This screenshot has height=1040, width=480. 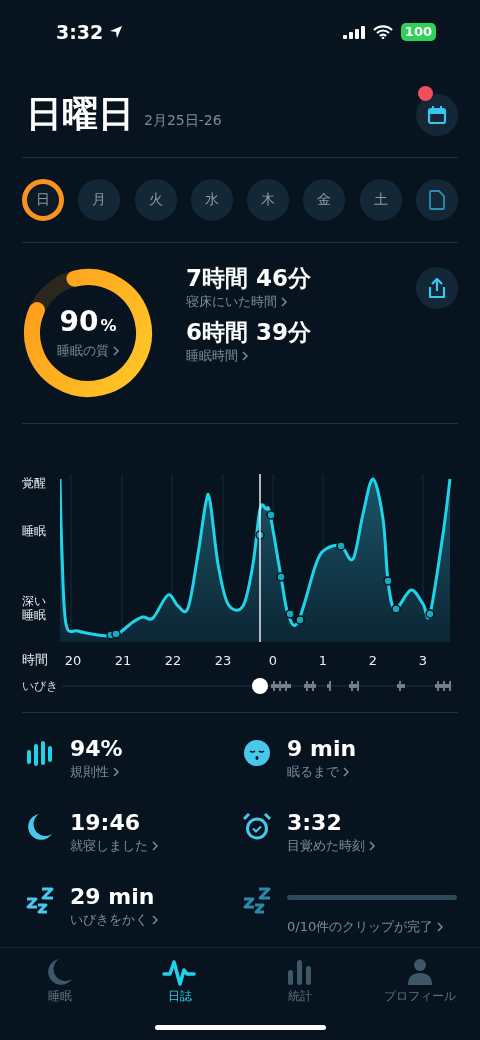 I want to click on stat-link: 就寝しました, so click(x=114, y=846).